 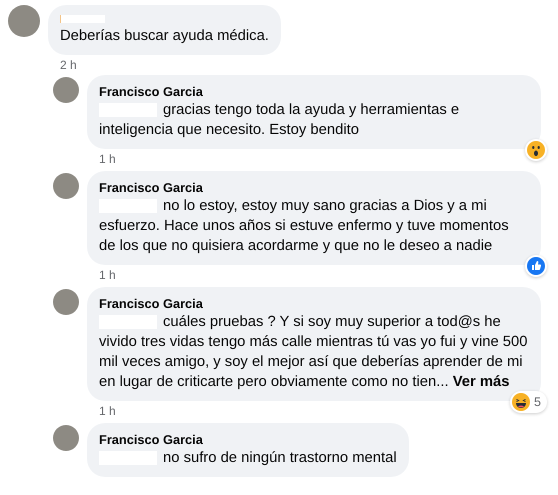 I want to click on reaction-badge: 5, so click(x=528, y=402).